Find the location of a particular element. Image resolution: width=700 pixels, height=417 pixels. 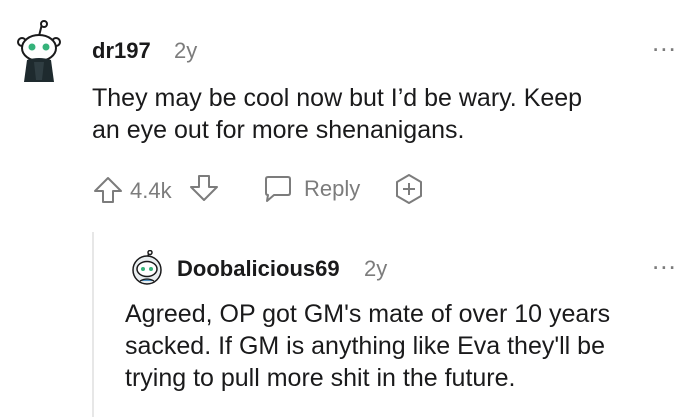

comment-username: dr197 is located at coordinates (121, 51).